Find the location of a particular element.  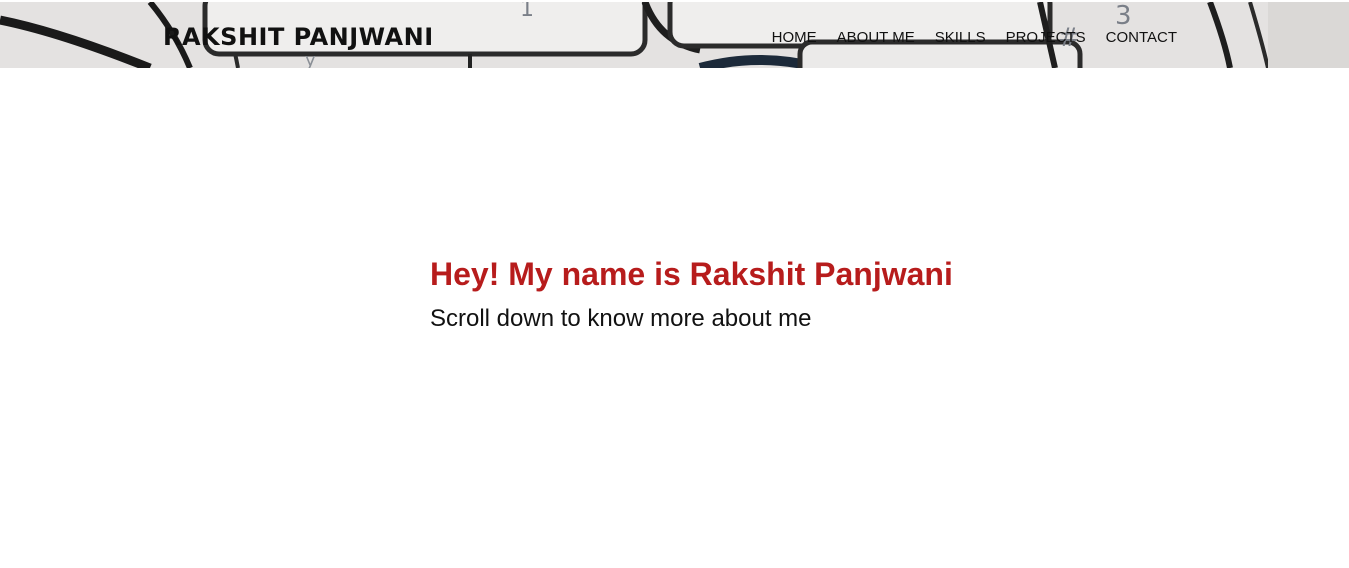

nav-about-me: ABOUT ME is located at coordinates (876, 38).